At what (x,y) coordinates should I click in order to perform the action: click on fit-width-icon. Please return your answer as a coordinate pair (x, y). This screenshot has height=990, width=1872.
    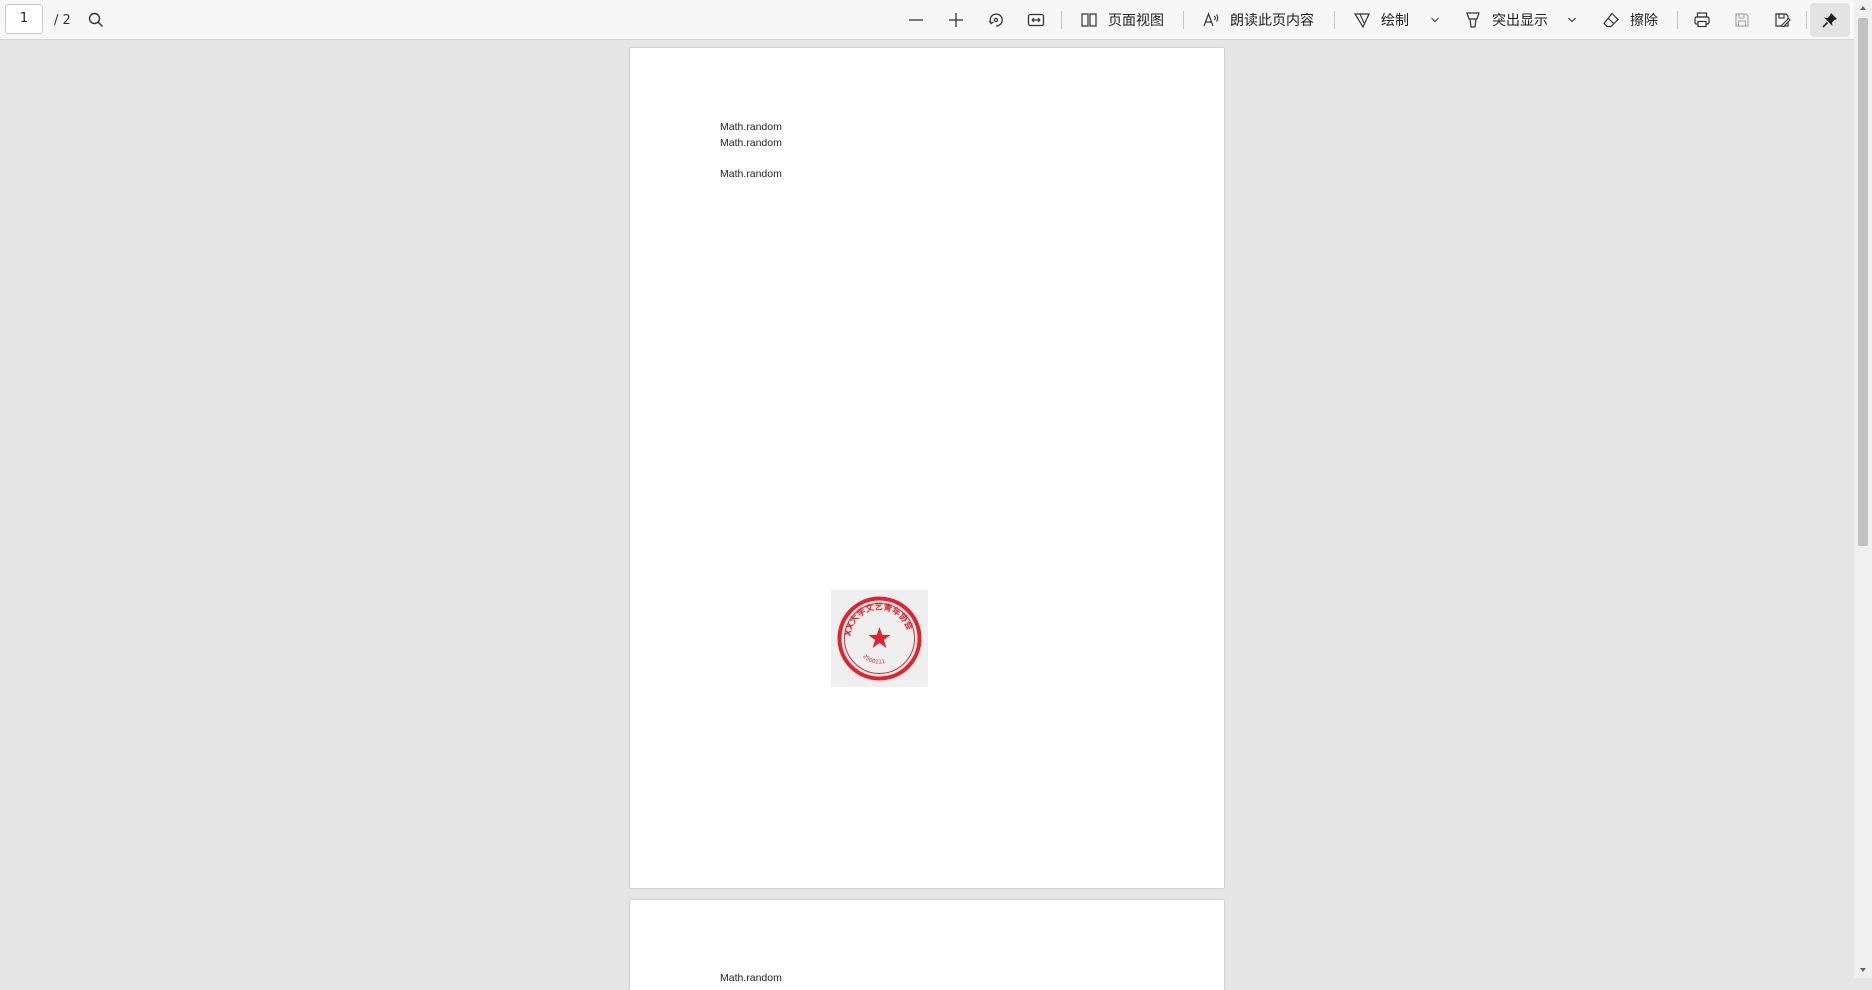
    Looking at the image, I should click on (1036, 20).